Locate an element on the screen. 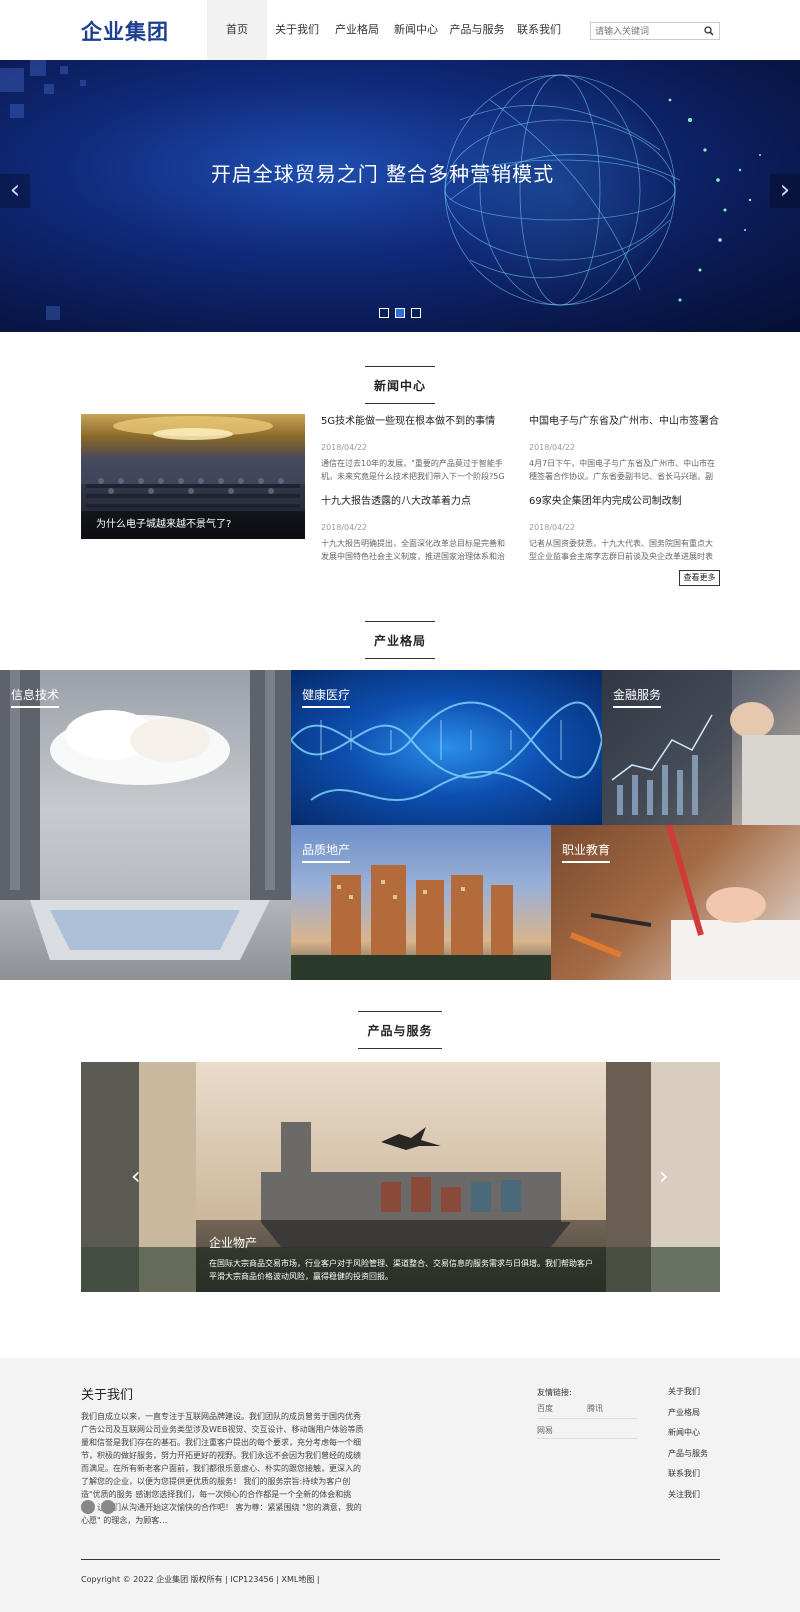 The width and height of the screenshot is (800, 1612). industry-tile-health: 健康医疗 is located at coordinates (446, 747).